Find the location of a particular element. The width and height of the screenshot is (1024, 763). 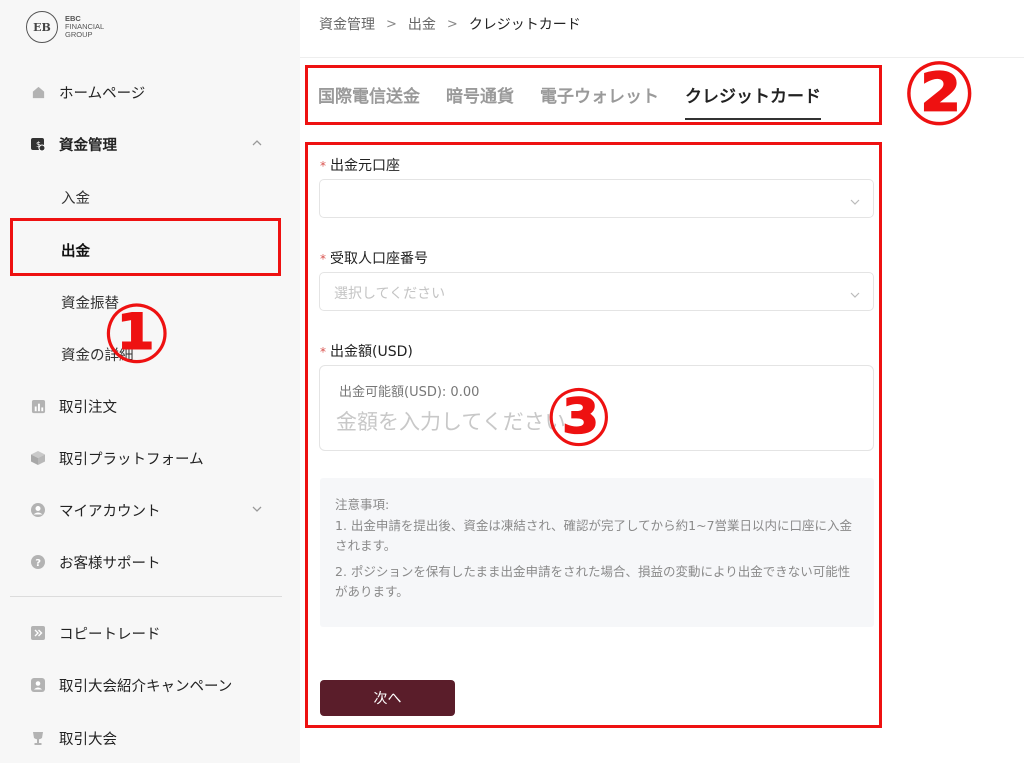

breadcrumb-item-withdrawal: 出金 is located at coordinates (422, 24).